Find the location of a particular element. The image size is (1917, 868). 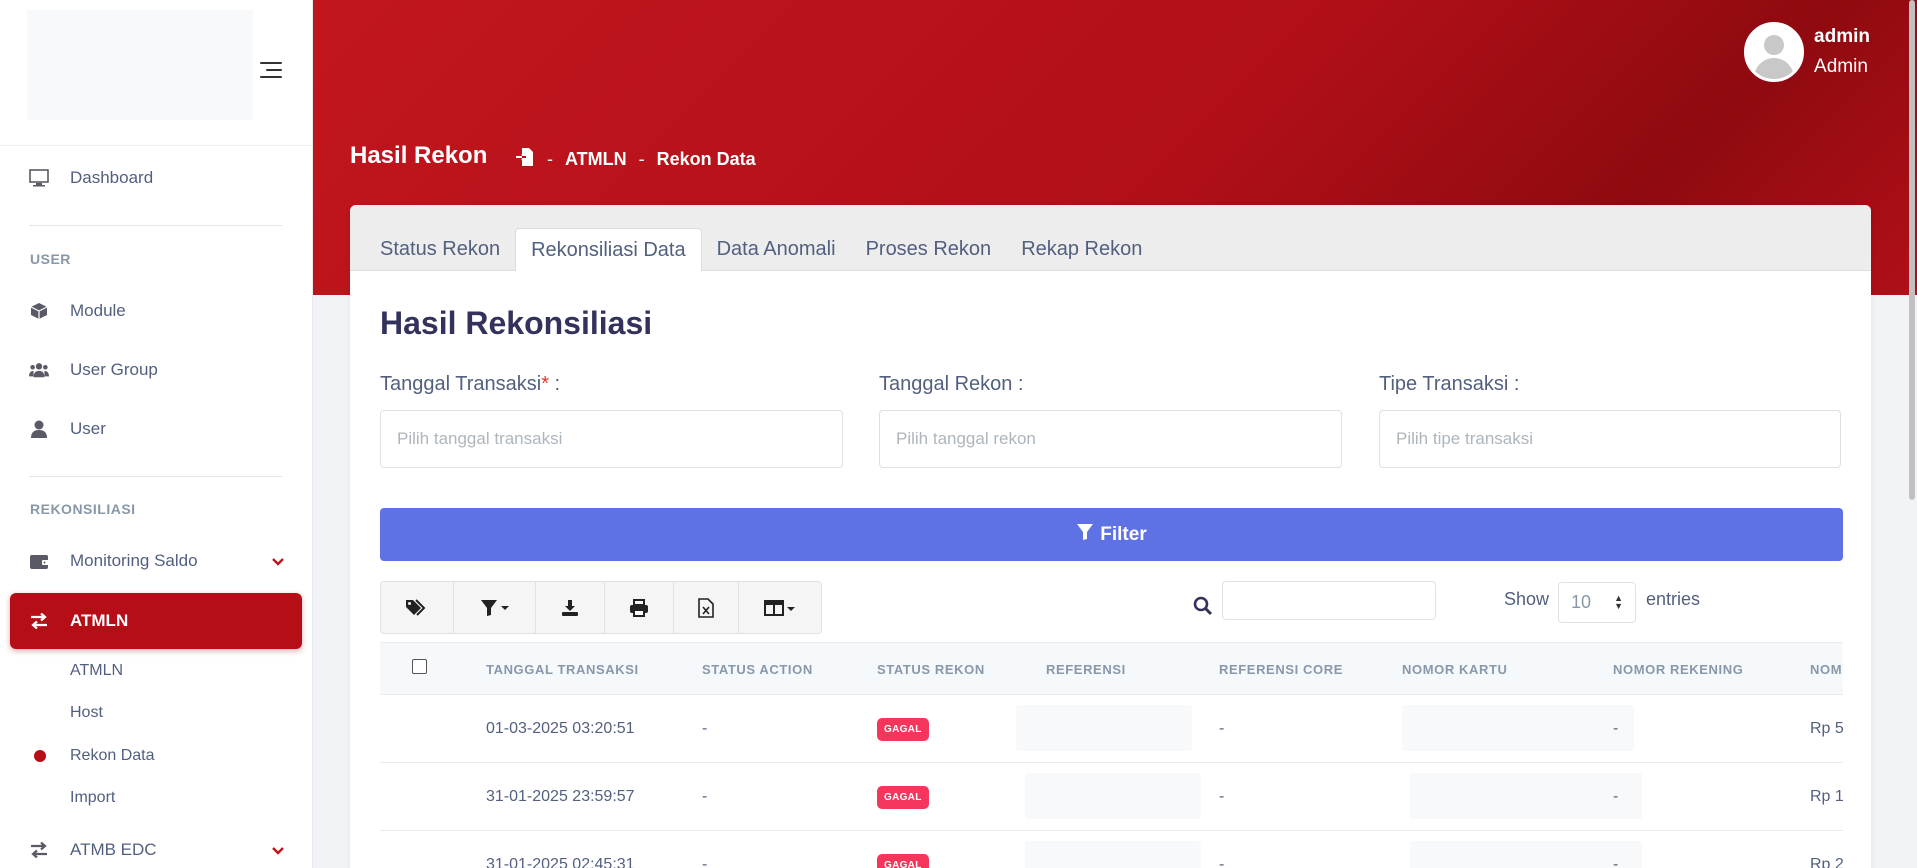

column-header: STATUS REKON is located at coordinates (931, 669).